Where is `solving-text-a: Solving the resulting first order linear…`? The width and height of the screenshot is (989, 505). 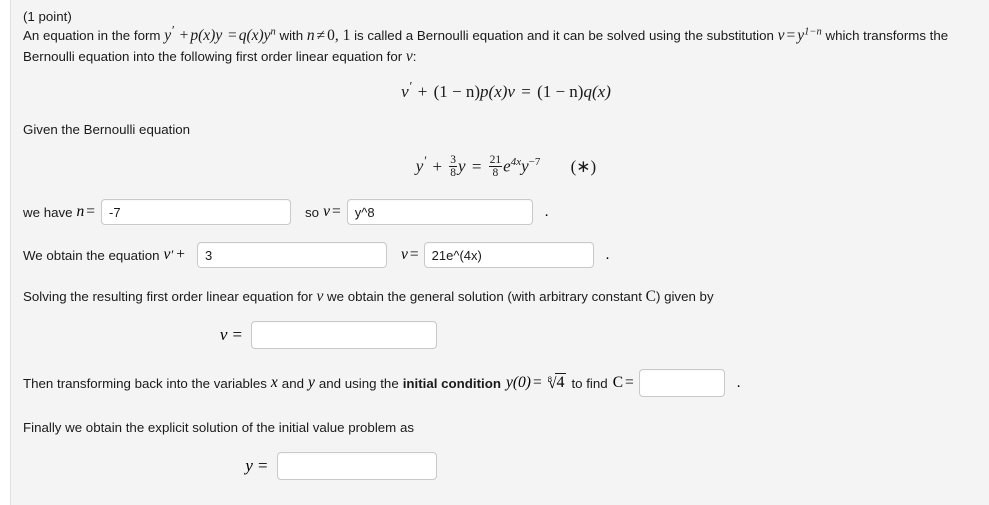
solving-text-a: Solving the resulting first order linear… is located at coordinates (168, 297).